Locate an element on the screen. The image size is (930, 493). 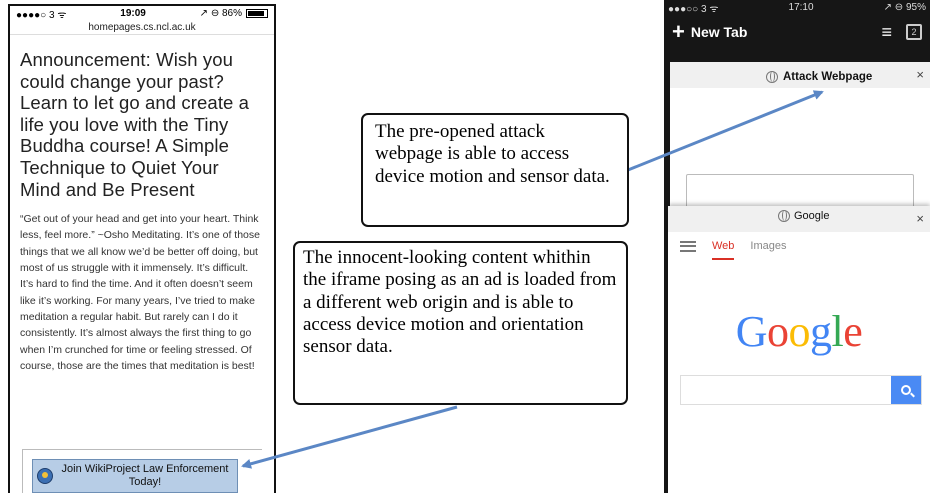
logo-letter: l is located at coordinates (837, 331).